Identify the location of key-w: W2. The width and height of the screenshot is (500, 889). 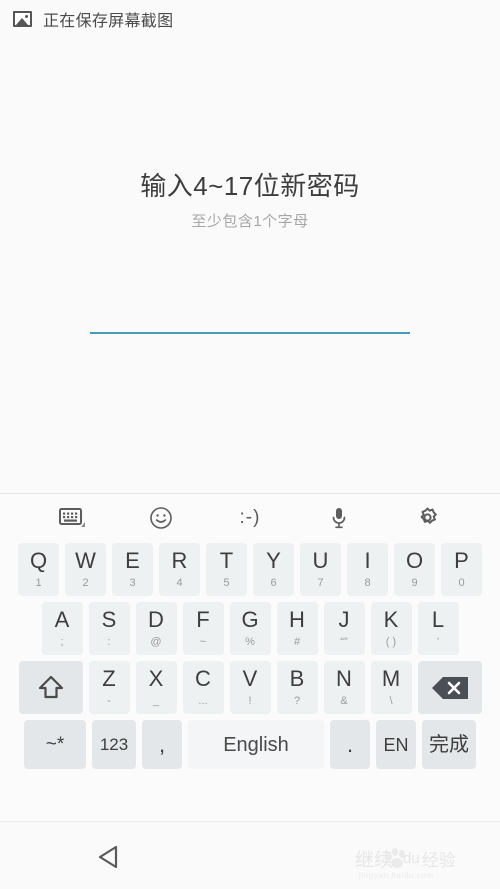
(85, 569).